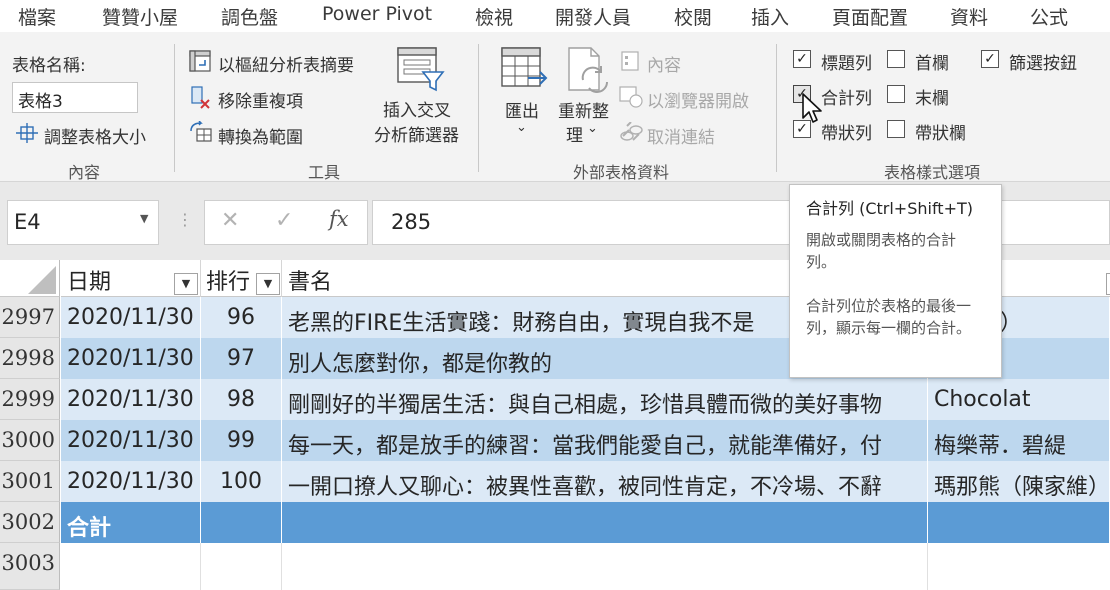  Describe the element at coordinates (30, 440) in the screenshot. I see `row-header-3000: 3000` at that location.